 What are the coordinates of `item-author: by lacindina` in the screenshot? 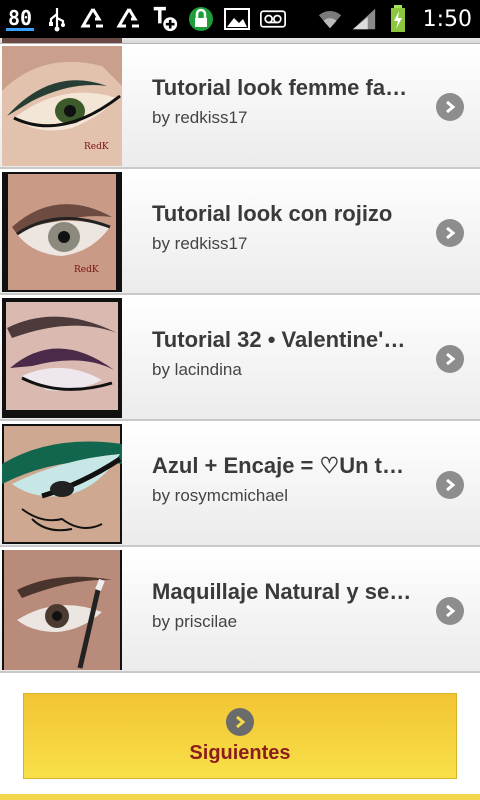 It's located at (197, 369).